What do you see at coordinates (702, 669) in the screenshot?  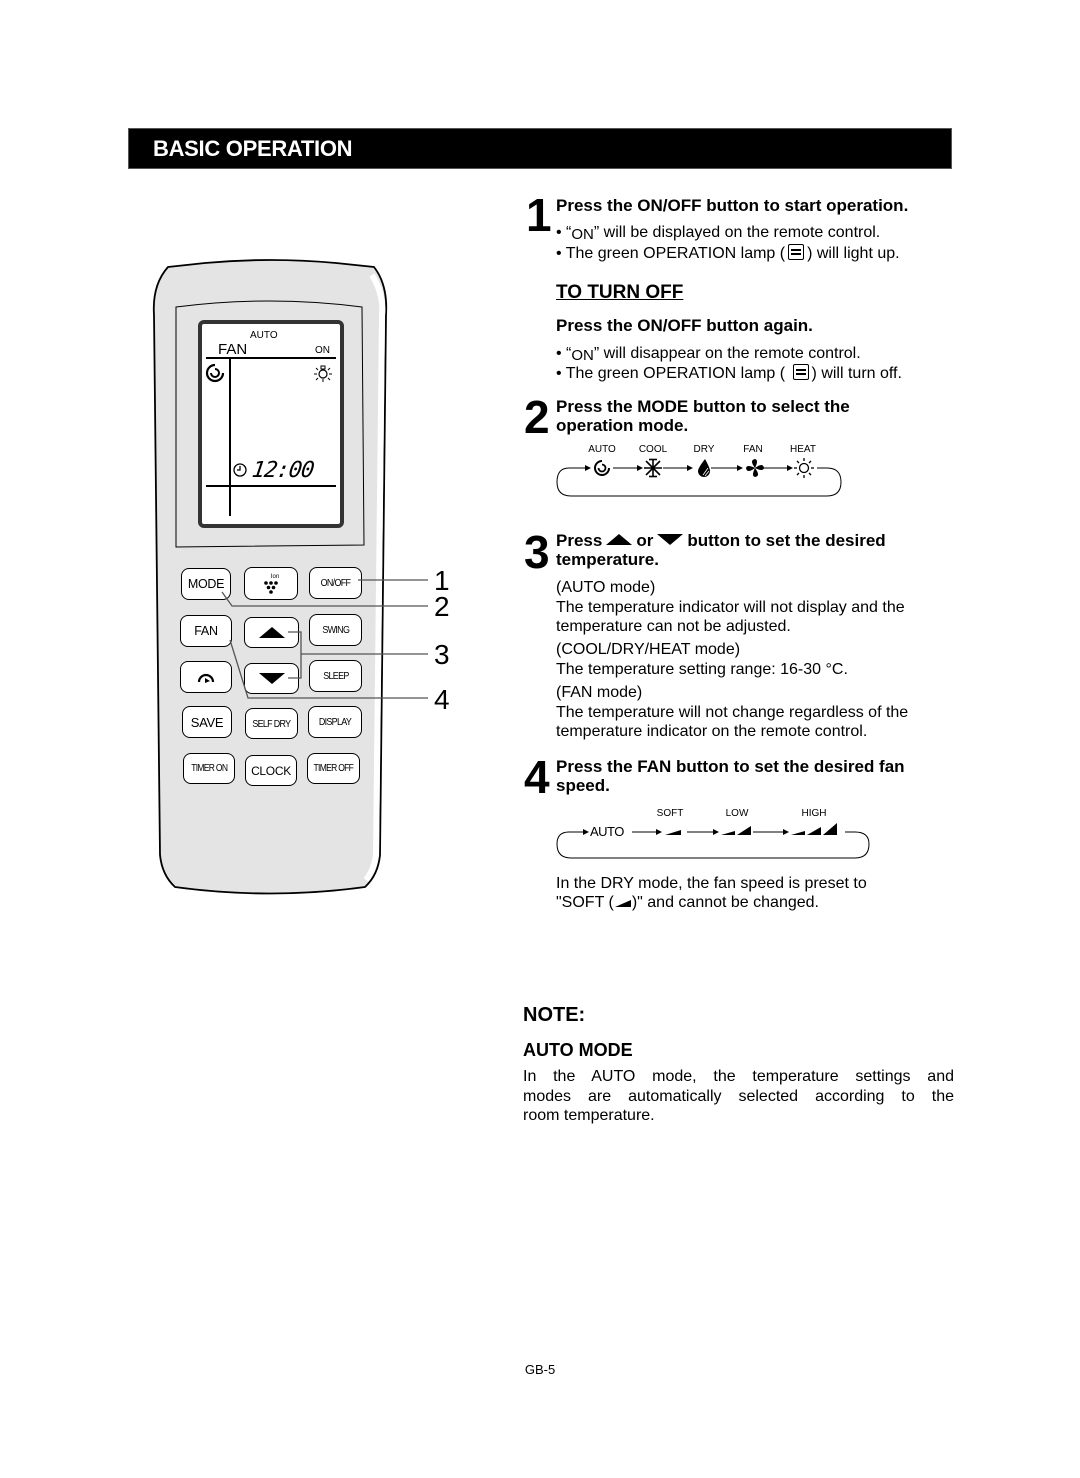 I see `step-3-cool-text: The temperature setting range: 16-30 °C.` at bounding box center [702, 669].